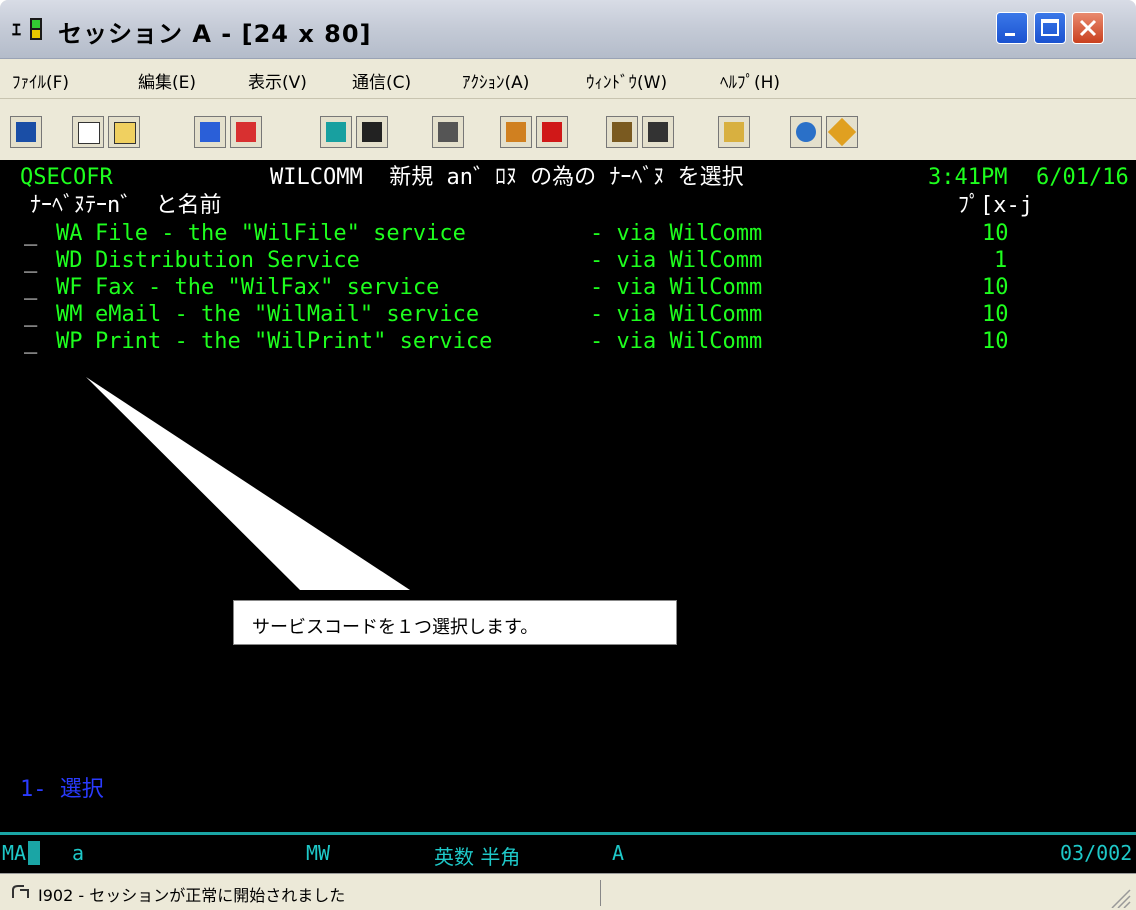  I want to click on callout-box: サービスコードを１つ選択します。, so click(455, 622).